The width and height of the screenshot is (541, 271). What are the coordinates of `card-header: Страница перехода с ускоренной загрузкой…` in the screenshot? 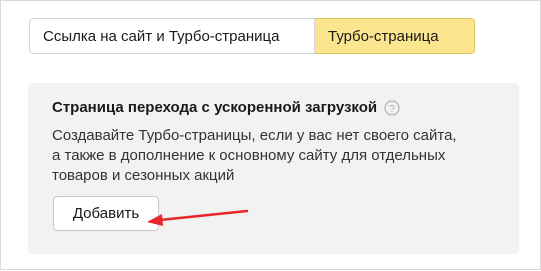 It's located at (226, 107).